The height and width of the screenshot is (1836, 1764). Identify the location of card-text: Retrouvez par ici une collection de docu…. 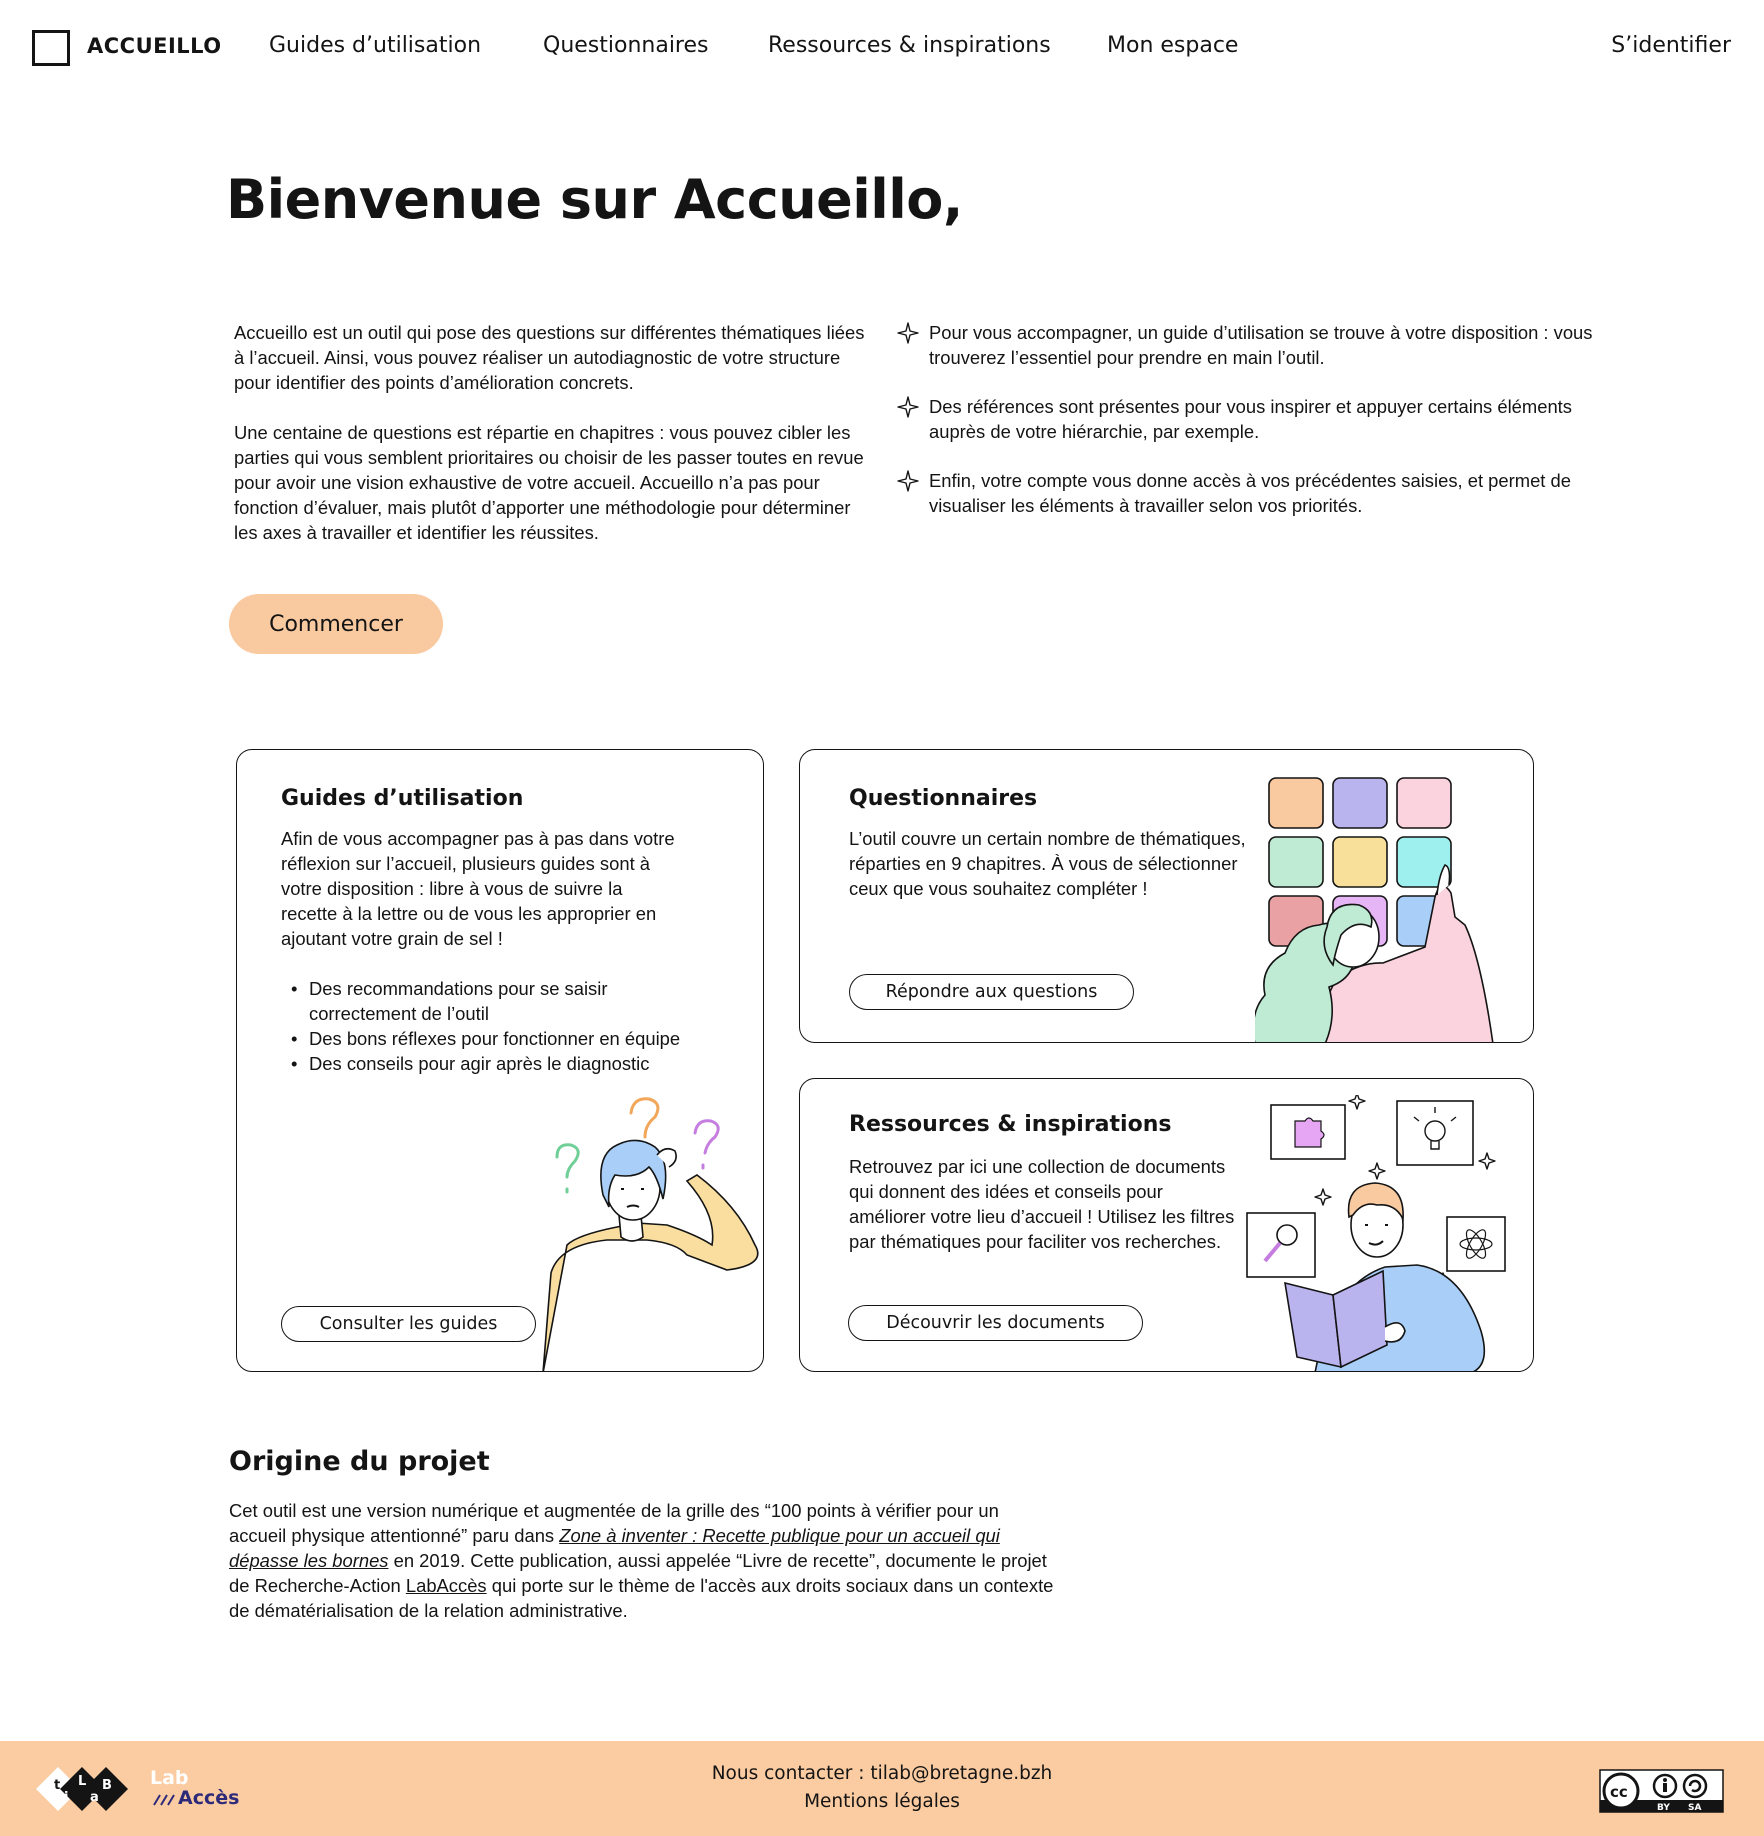
(1042, 1204).